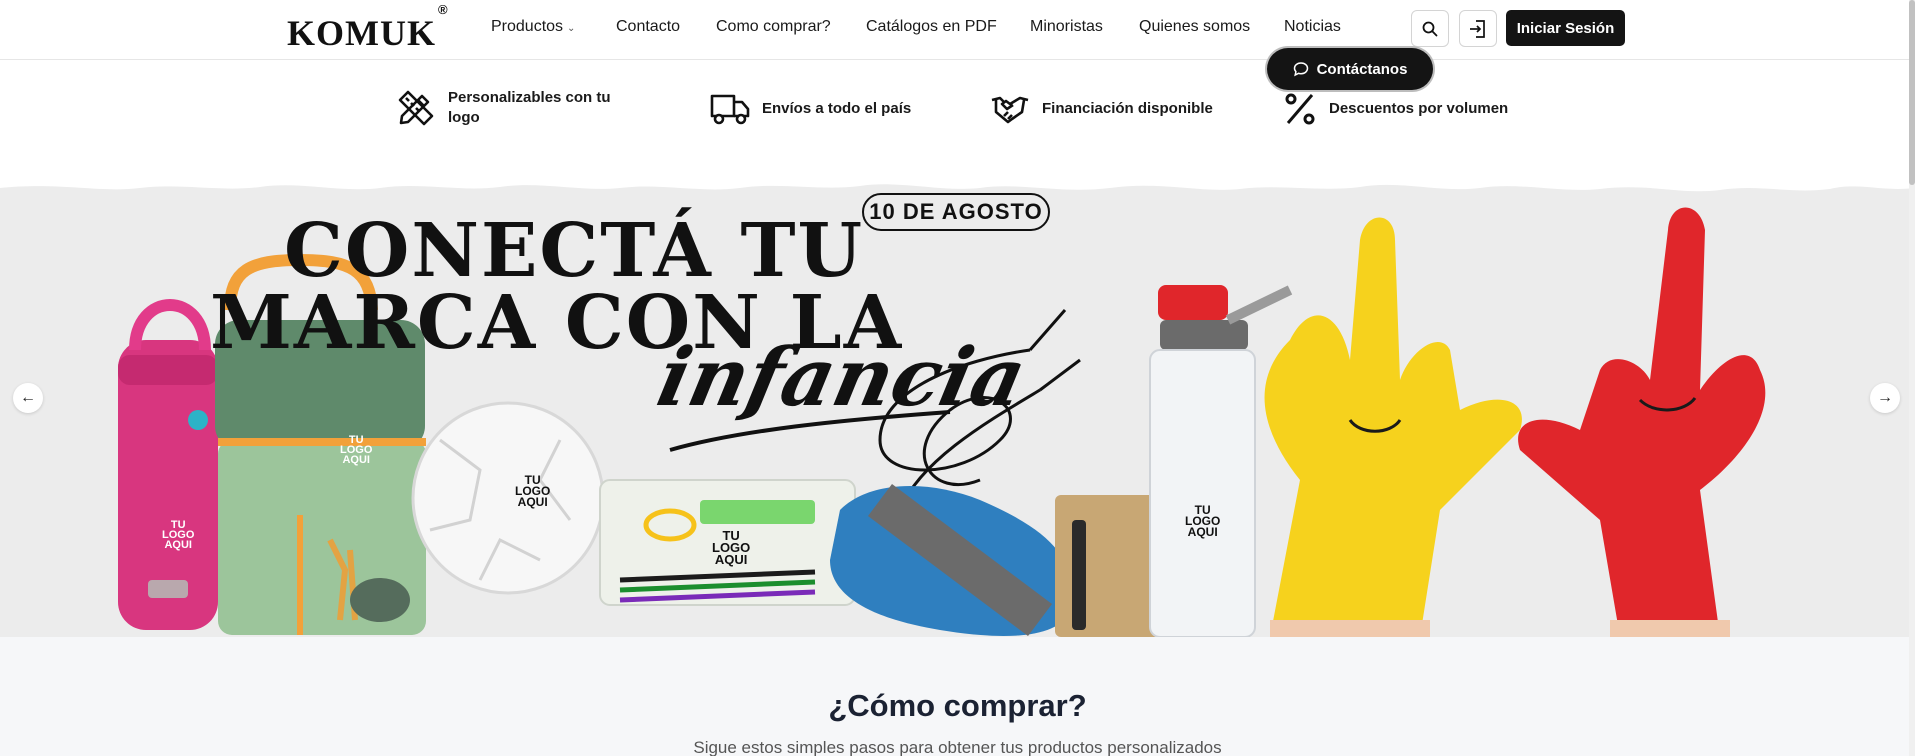 Image resolution: width=1915 pixels, height=756 pixels. I want to click on nav-contacto: Contacto, so click(648, 27).